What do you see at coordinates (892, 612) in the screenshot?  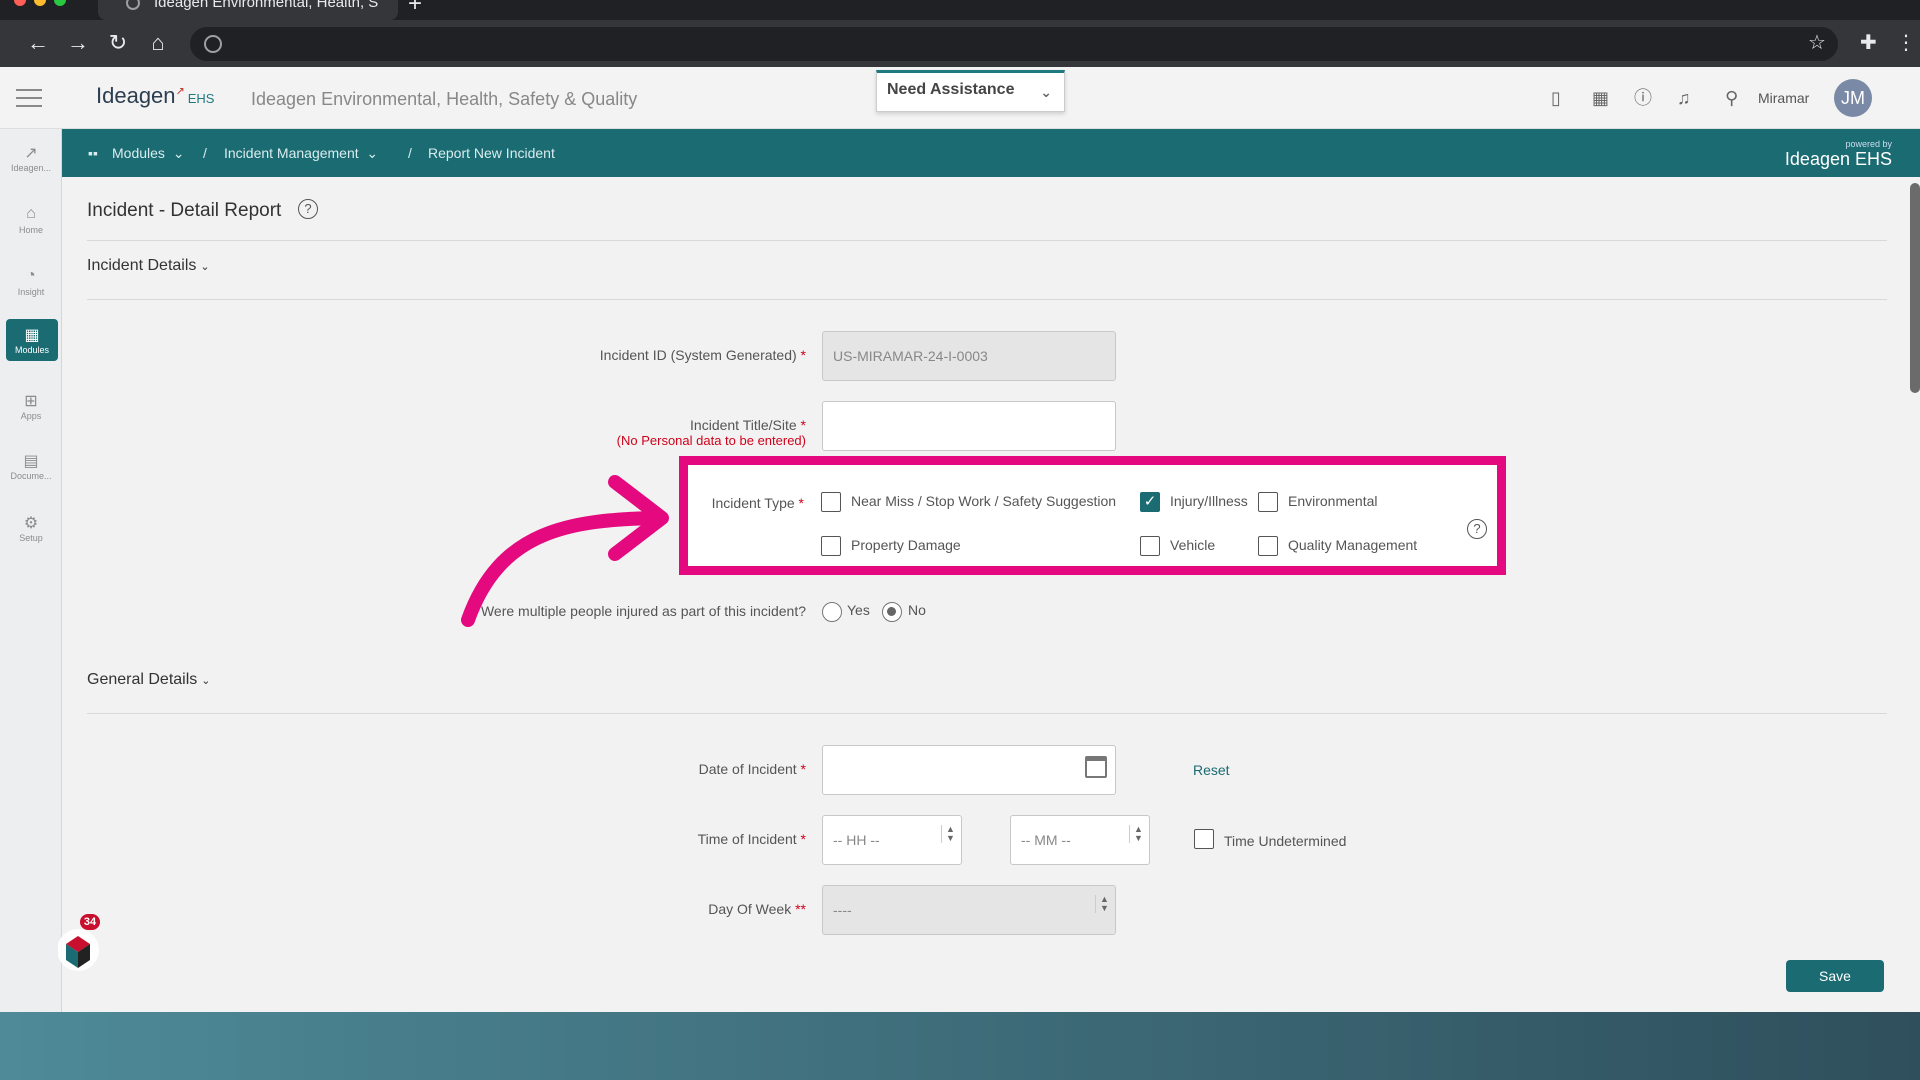 I see `multiple-injured-no-radio` at bounding box center [892, 612].